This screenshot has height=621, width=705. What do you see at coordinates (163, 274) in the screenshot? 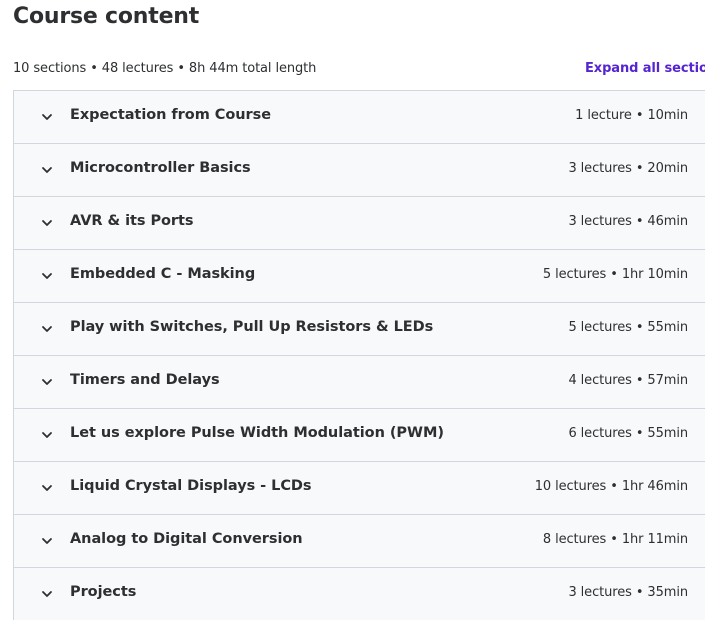
I see `section-title: Embedded C - Masking` at bounding box center [163, 274].